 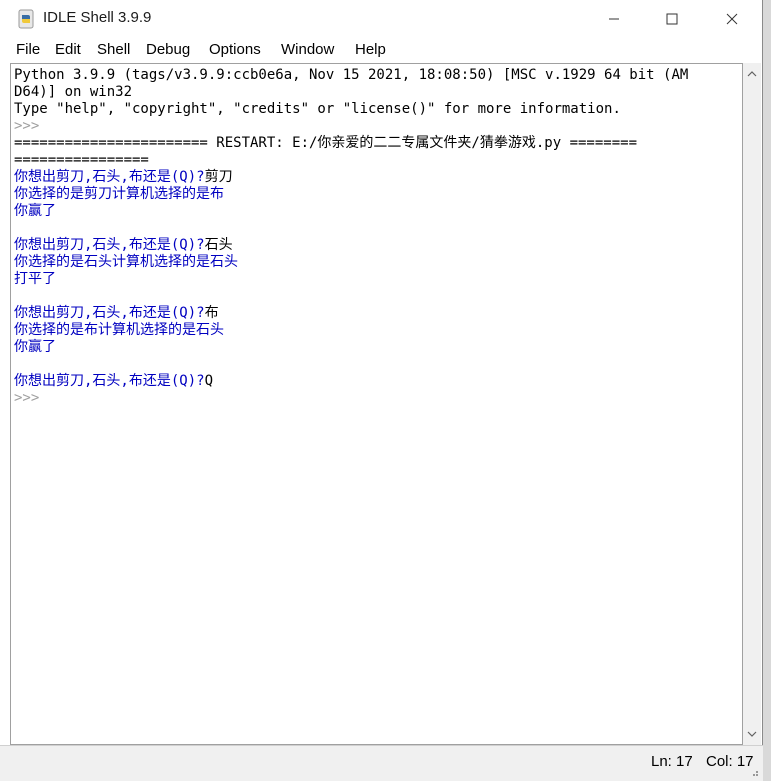 I want to click on title-bar: IDLE Shell 3.9.9, so click(x=381, y=19).